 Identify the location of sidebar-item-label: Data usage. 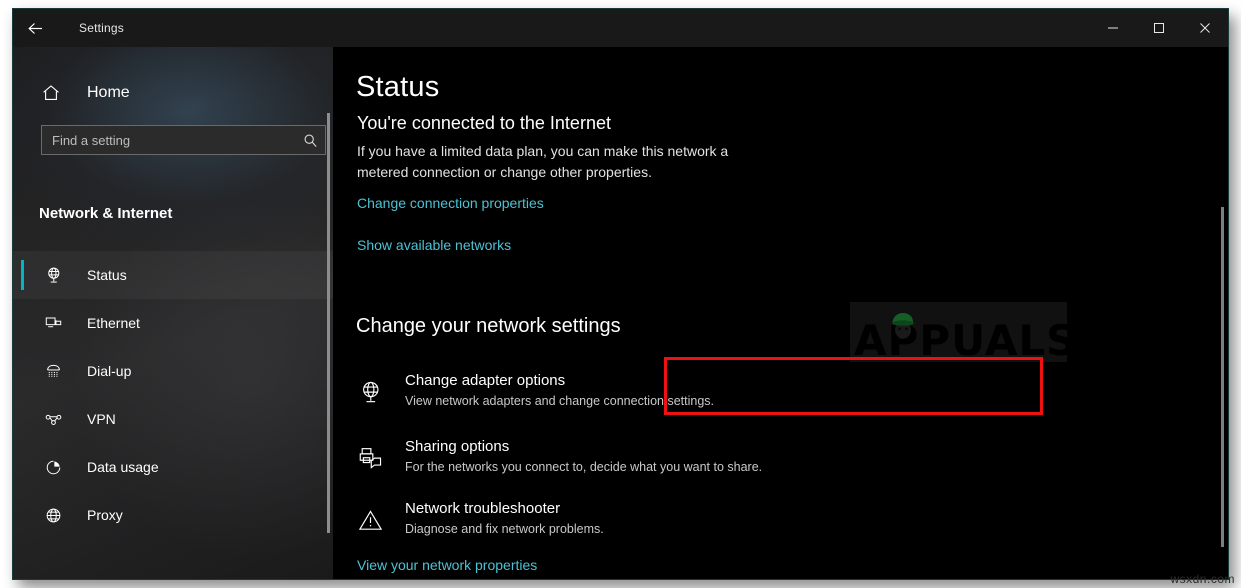
(123, 467).